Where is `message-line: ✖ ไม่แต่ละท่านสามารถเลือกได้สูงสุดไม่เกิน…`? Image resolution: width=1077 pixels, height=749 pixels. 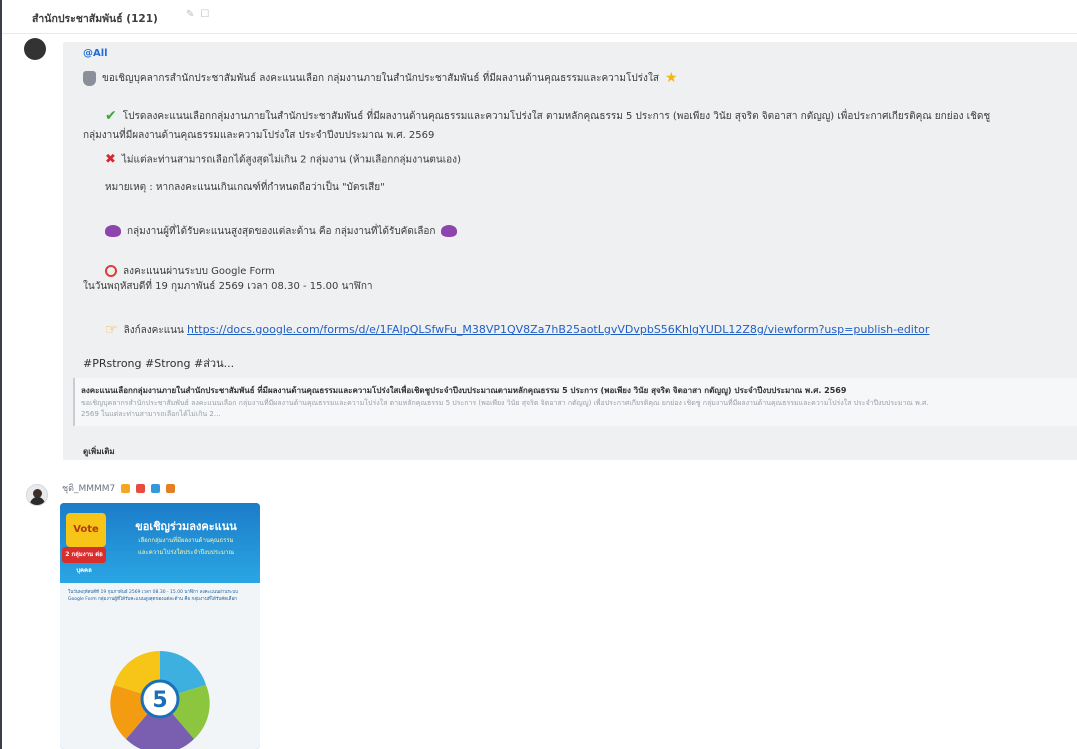 message-line: ✖ ไม่แต่ละท่านสามารถเลือกได้สูงสุดไม่เกิน… is located at coordinates (283, 159).